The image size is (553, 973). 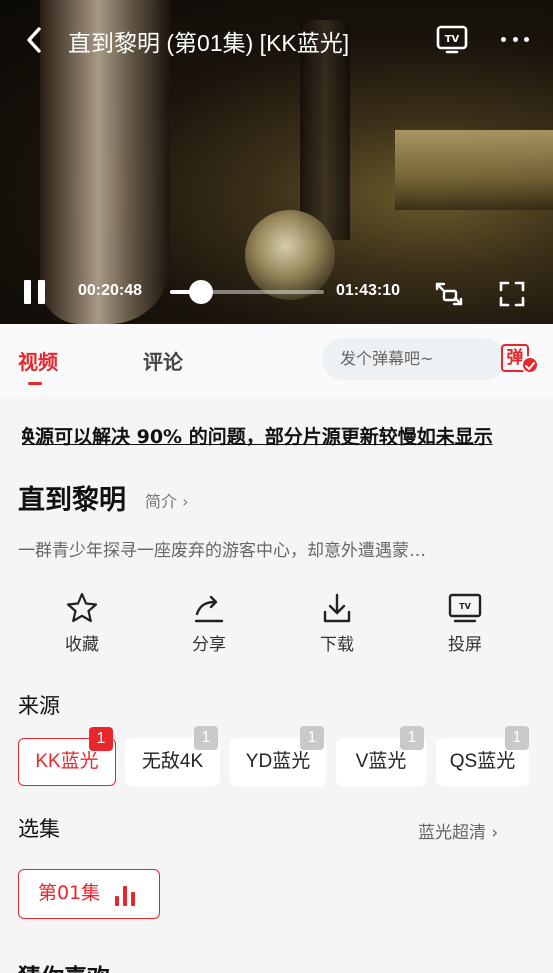 I want to click on download-label: 下载, so click(x=337, y=645).